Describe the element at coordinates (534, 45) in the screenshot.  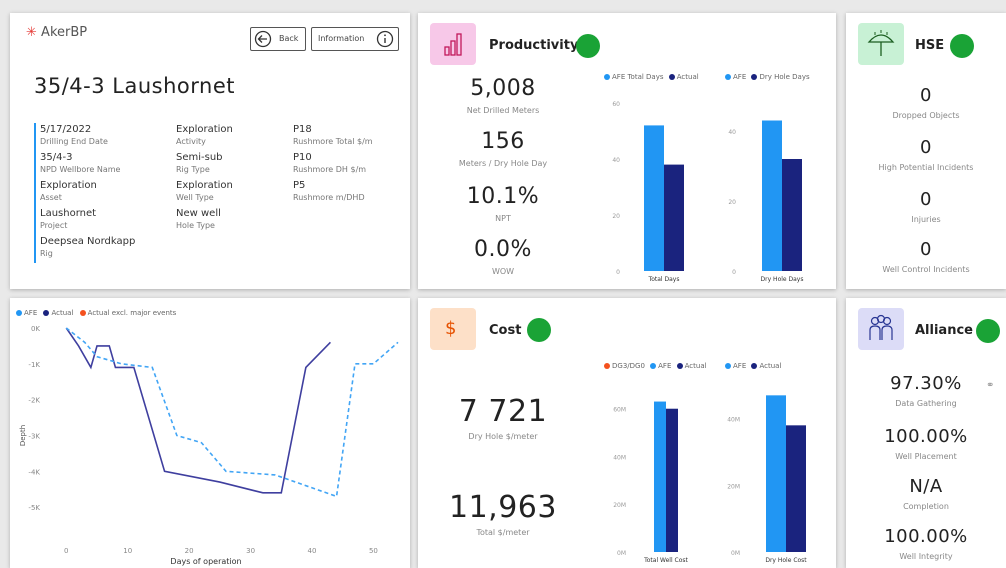
I see `productivity-title: Productivity` at that location.